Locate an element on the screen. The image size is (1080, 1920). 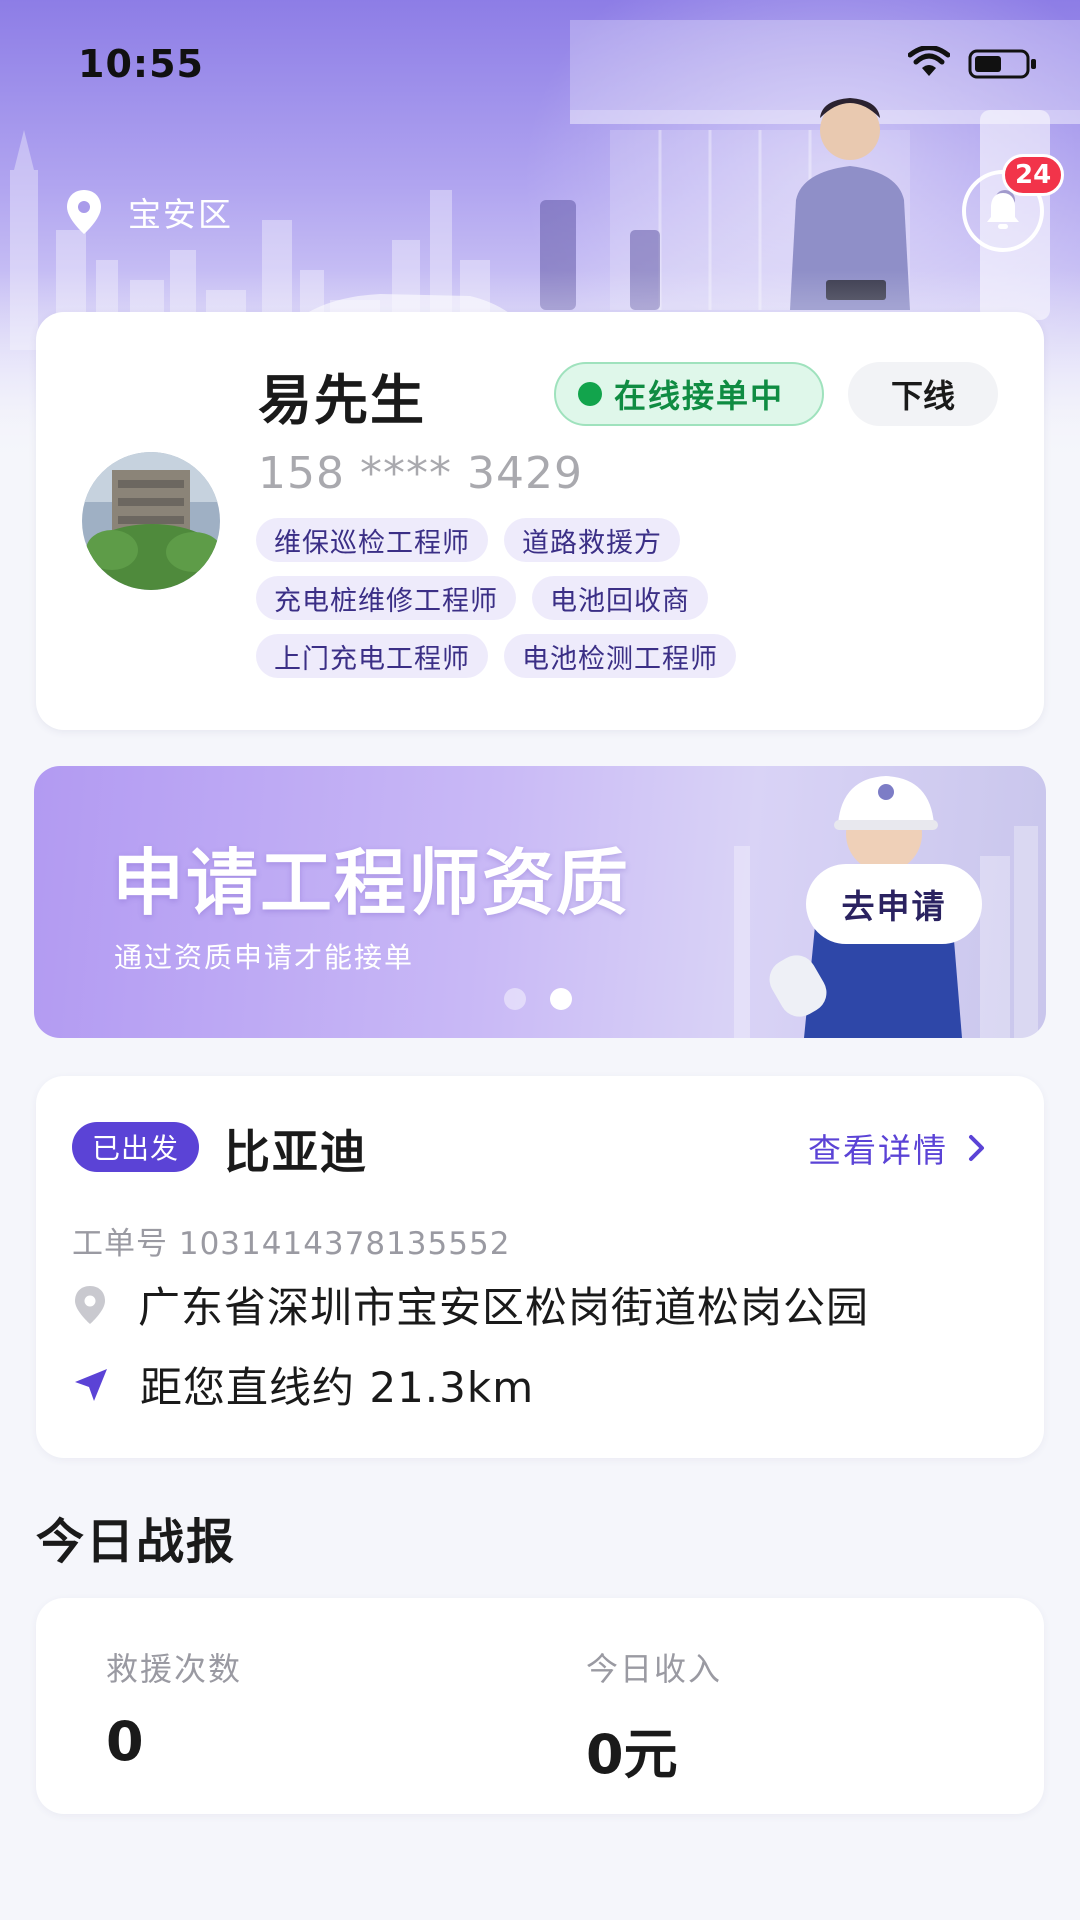
apply-button: 去申请 is located at coordinates (894, 904).